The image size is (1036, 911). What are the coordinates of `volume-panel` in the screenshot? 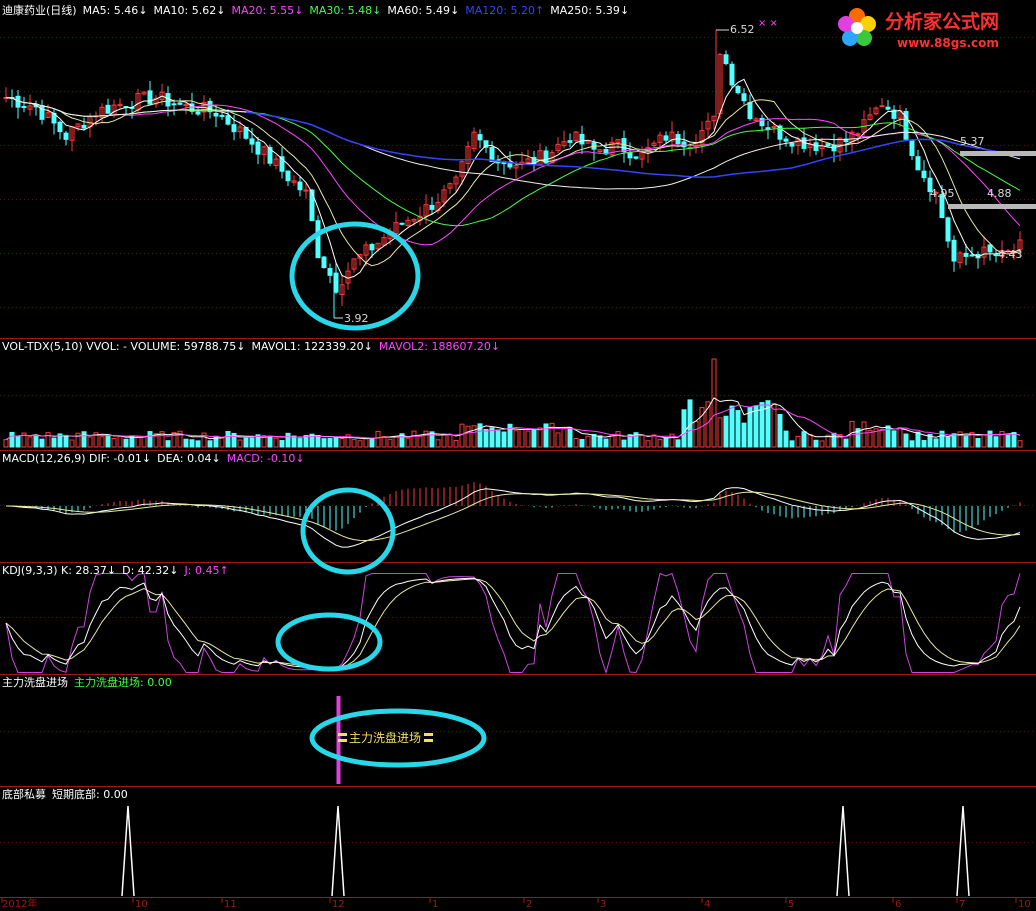 It's located at (513, 403).